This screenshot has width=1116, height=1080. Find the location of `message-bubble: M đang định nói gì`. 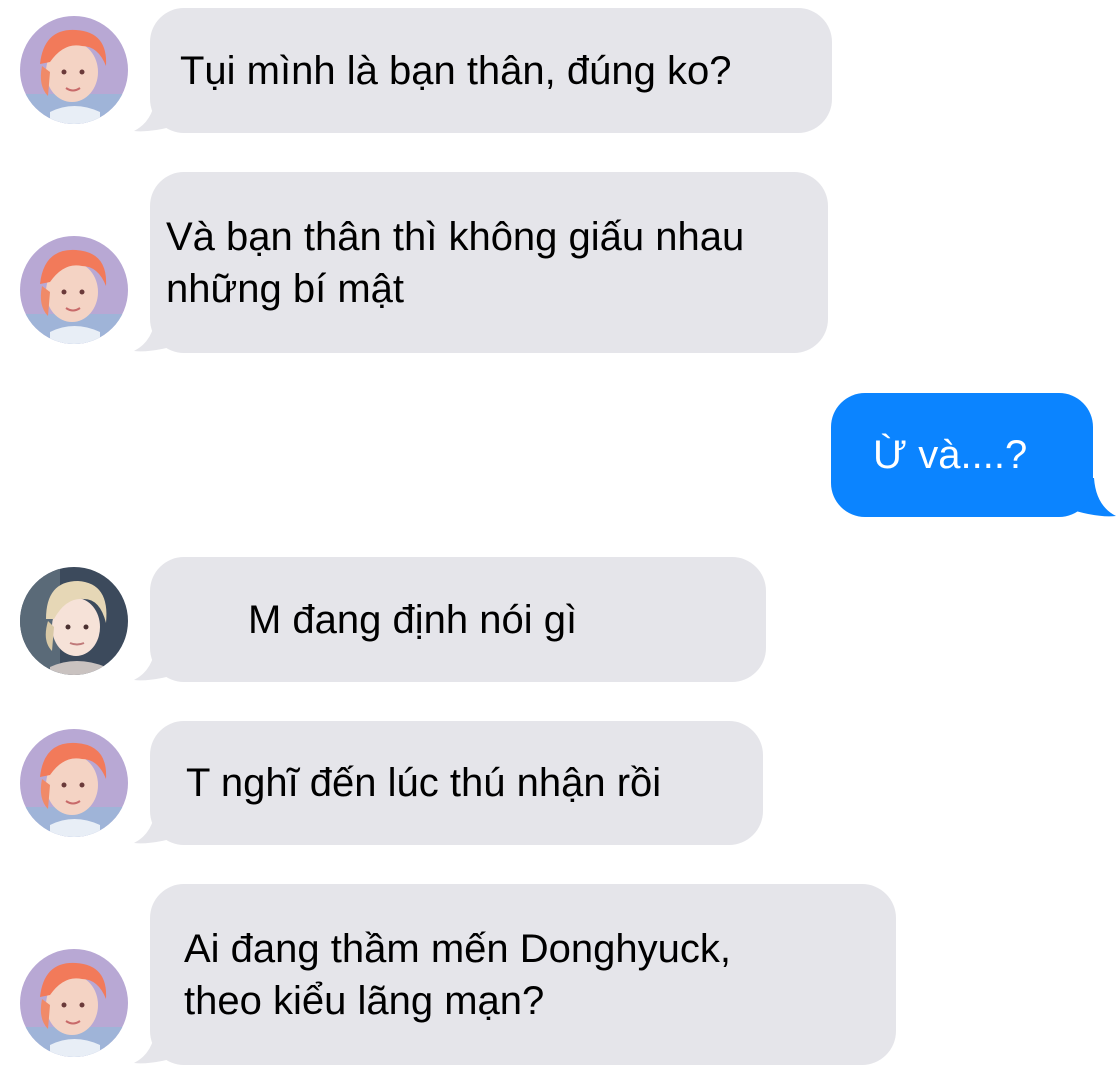

message-bubble: M đang định nói gì is located at coordinates (458, 619).